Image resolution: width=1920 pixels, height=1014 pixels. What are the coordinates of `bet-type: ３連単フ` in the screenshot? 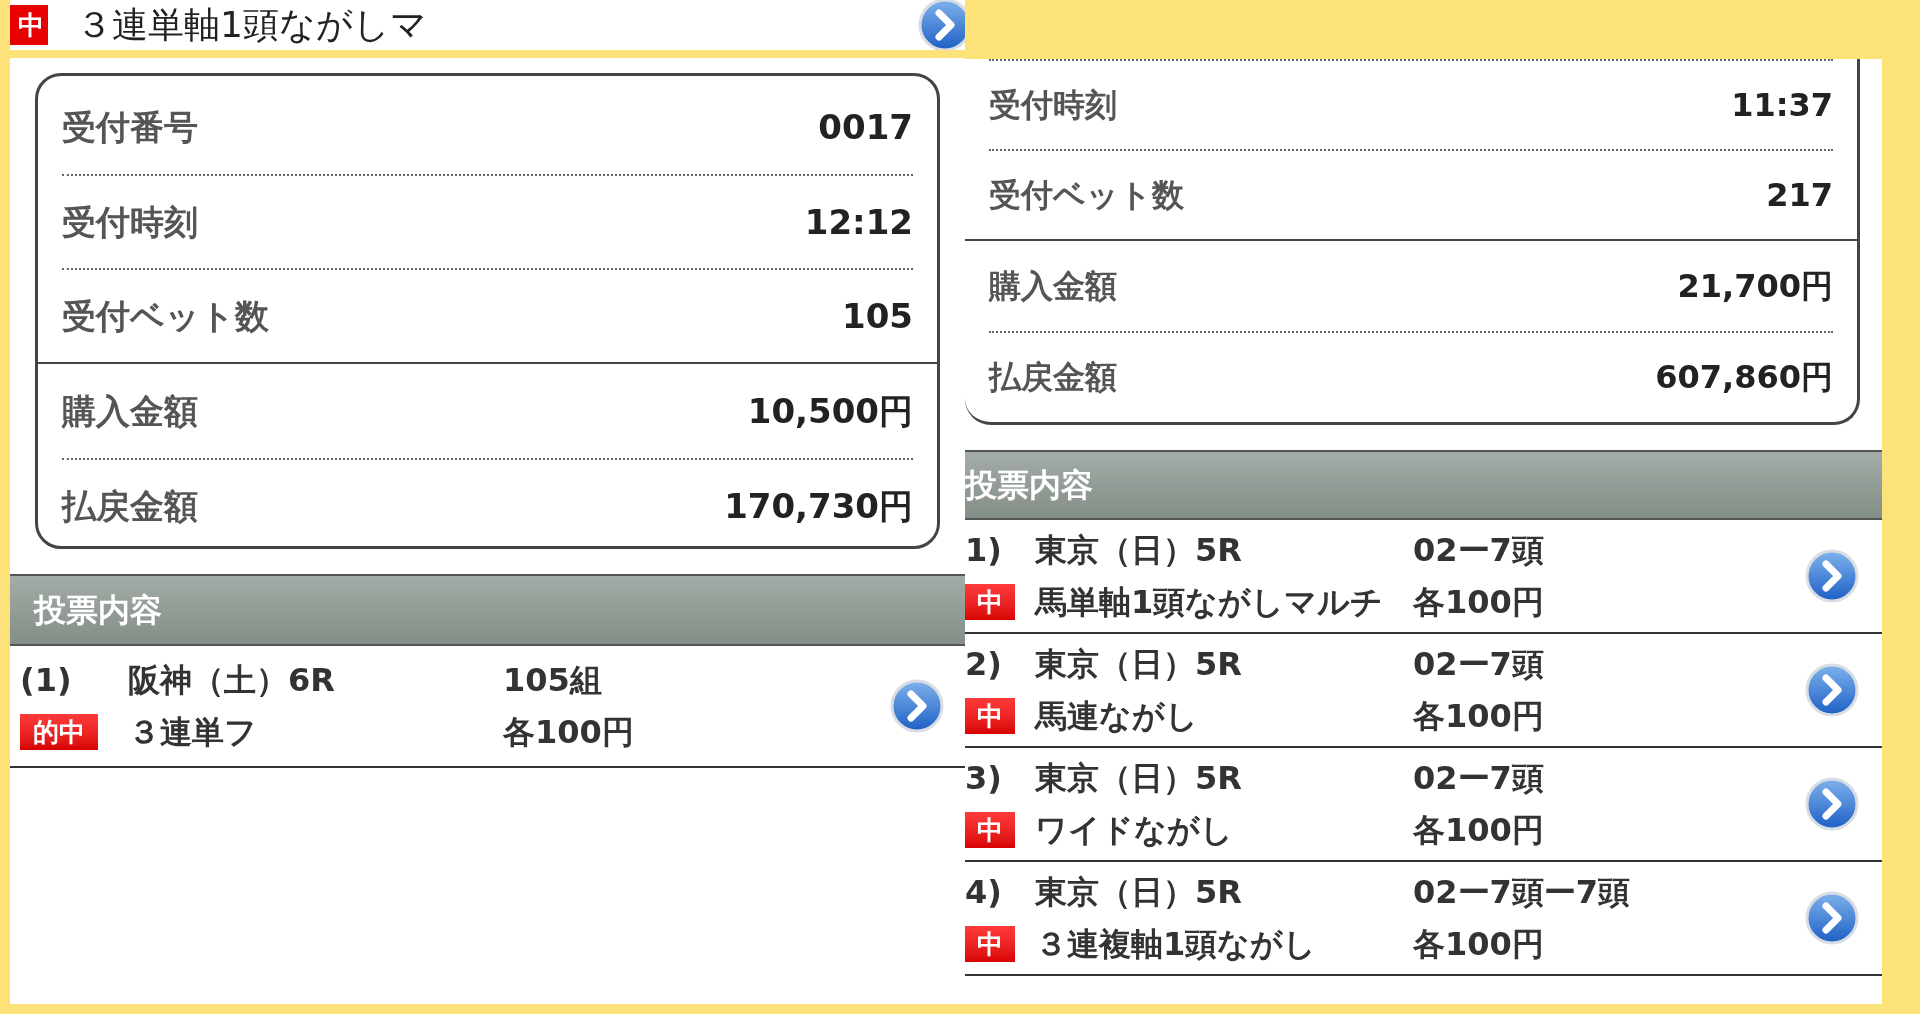 It's located at (193, 732).